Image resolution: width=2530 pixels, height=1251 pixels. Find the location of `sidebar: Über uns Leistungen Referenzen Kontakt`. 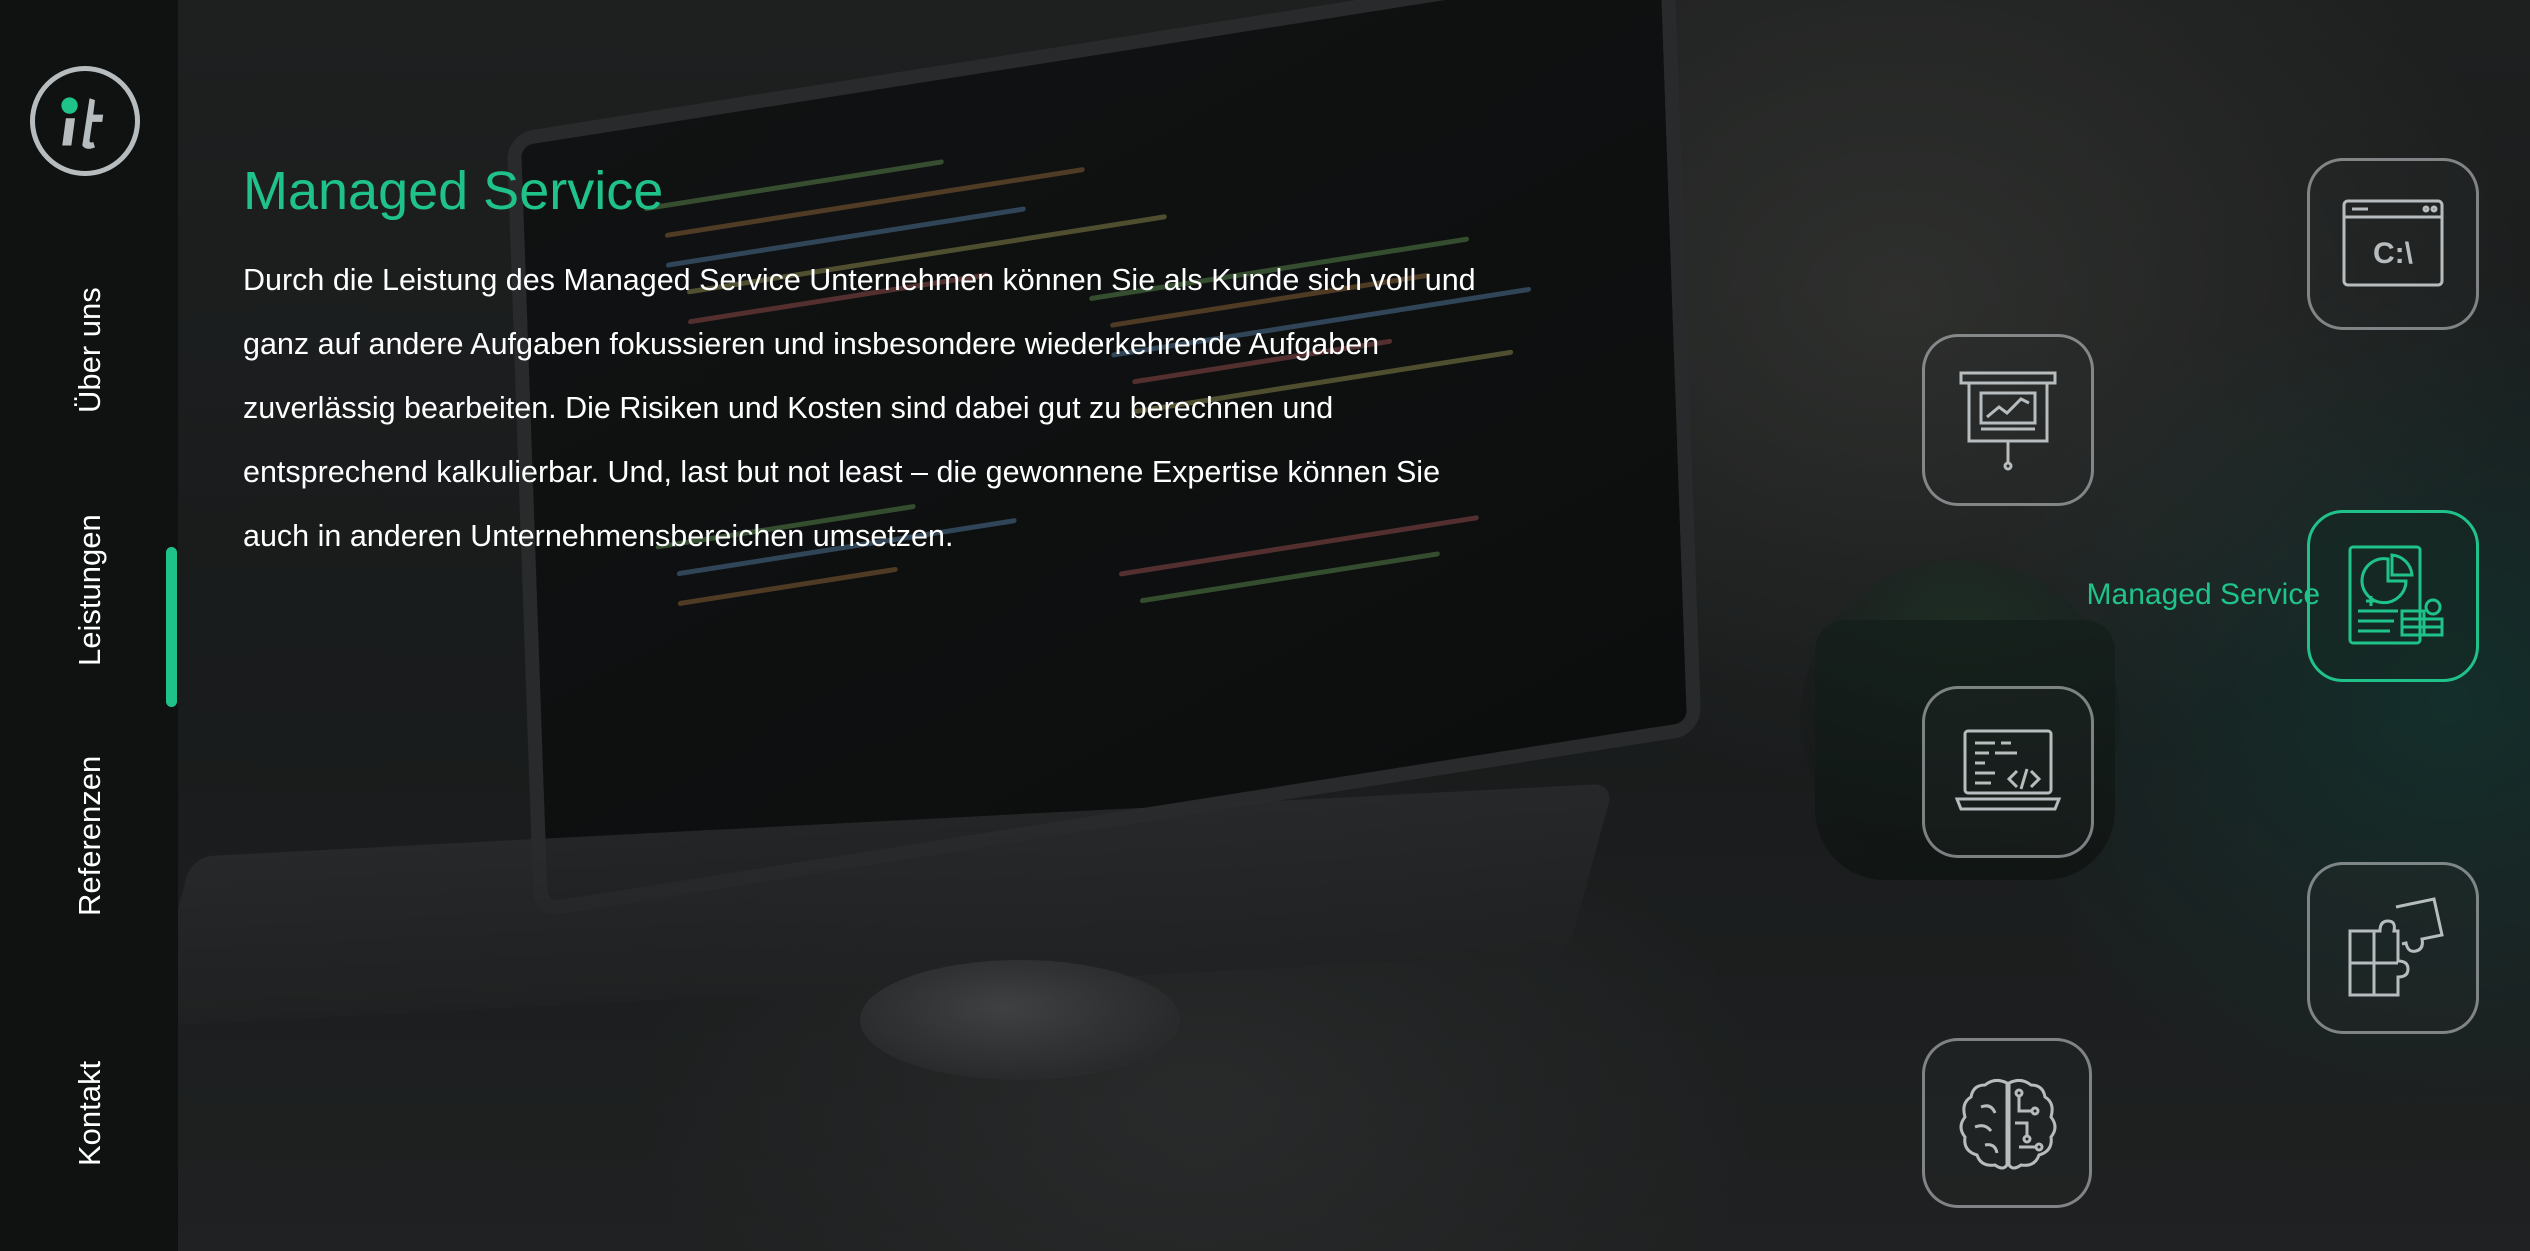

sidebar: Über uns Leistungen Referenzen Kontakt is located at coordinates (89, 625).